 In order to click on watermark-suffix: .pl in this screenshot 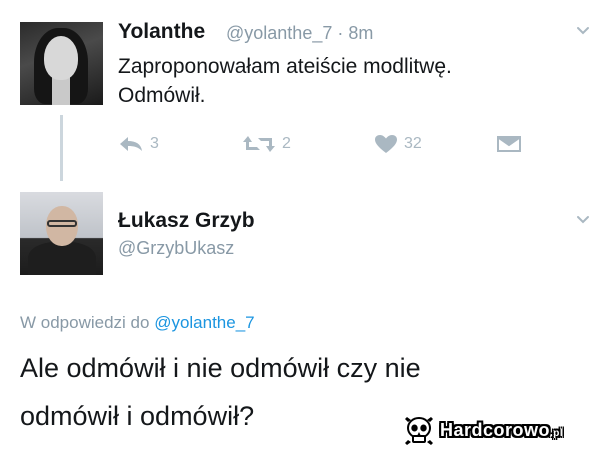, I will do `click(557, 433)`.